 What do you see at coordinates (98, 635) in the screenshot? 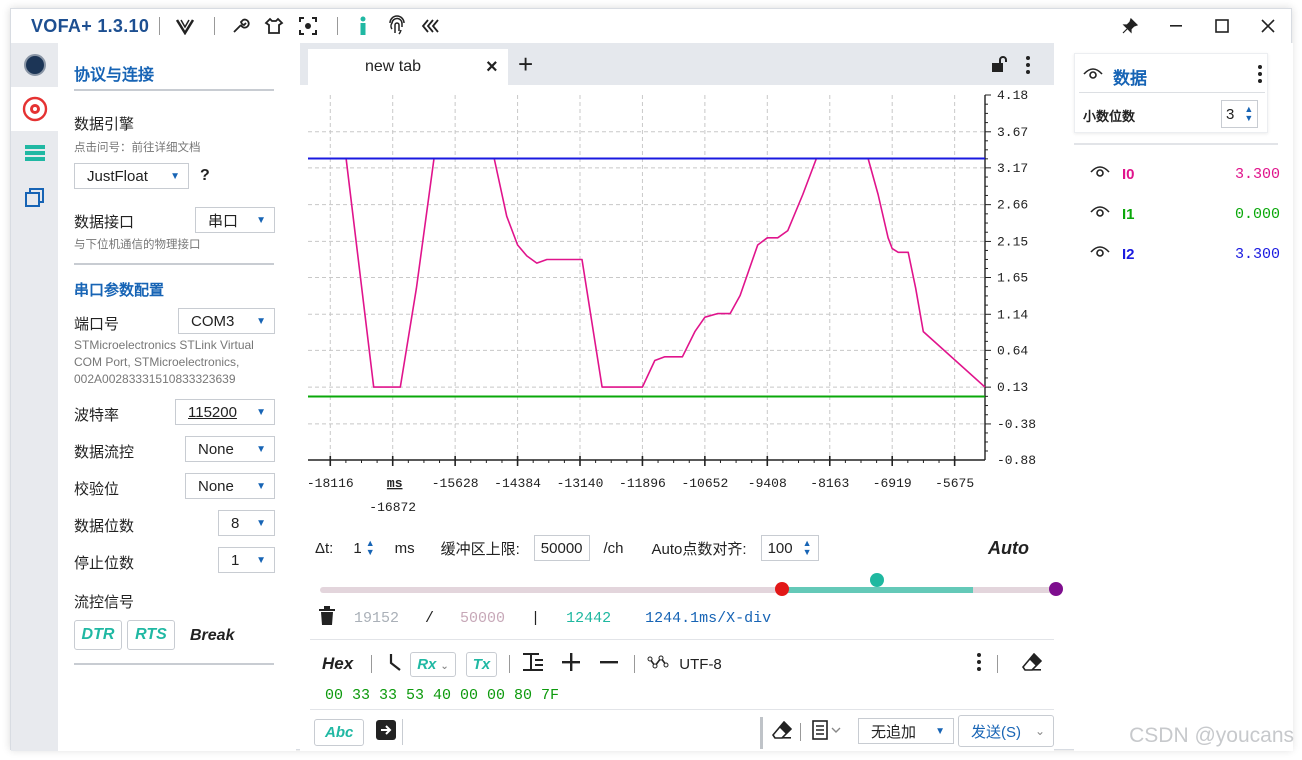
I see `dtr-button: DTR` at bounding box center [98, 635].